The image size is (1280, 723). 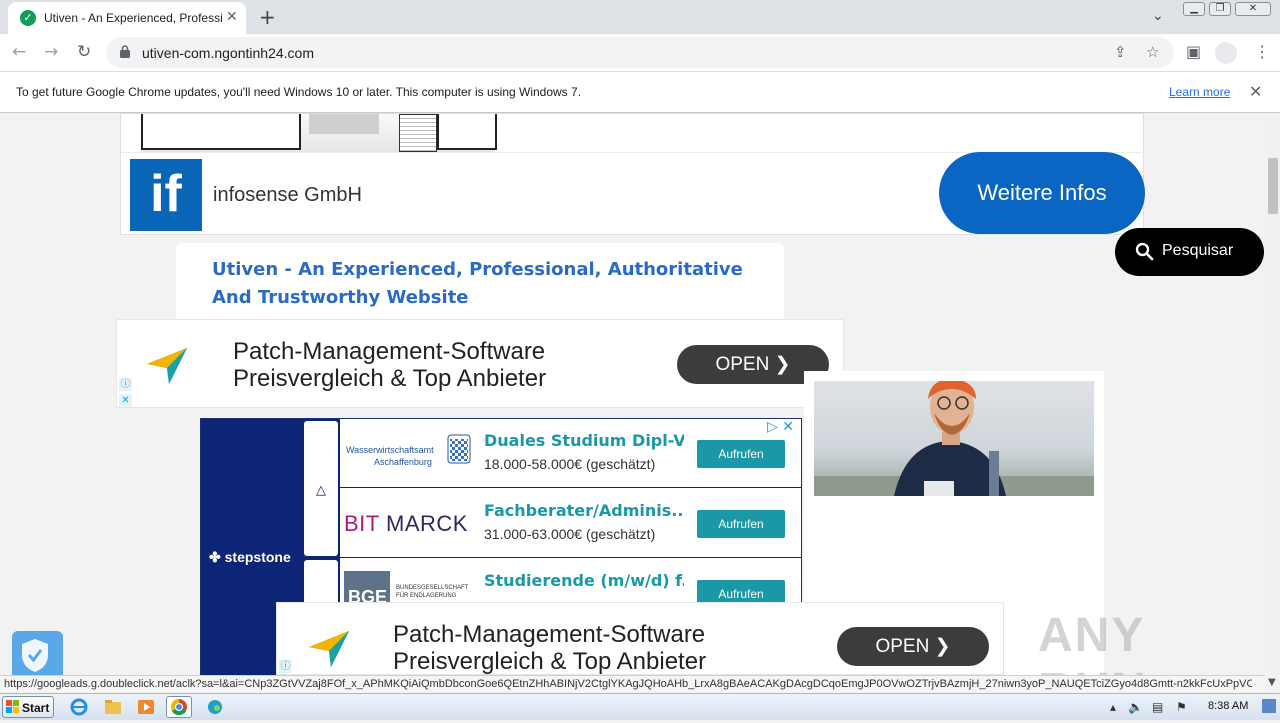 What do you see at coordinates (1092, 642) in the screenshot?
I see `anyrun-watermark: ANY RUN` at bounding box center [1092, 642].